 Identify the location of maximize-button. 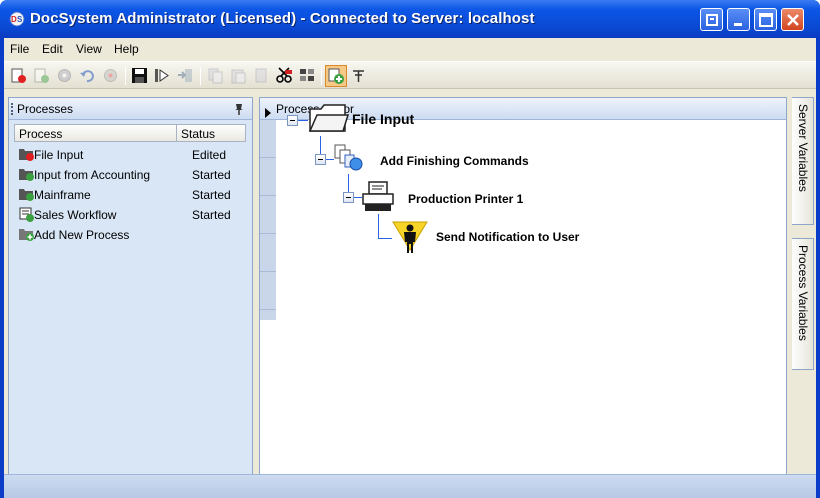
(765, 19).